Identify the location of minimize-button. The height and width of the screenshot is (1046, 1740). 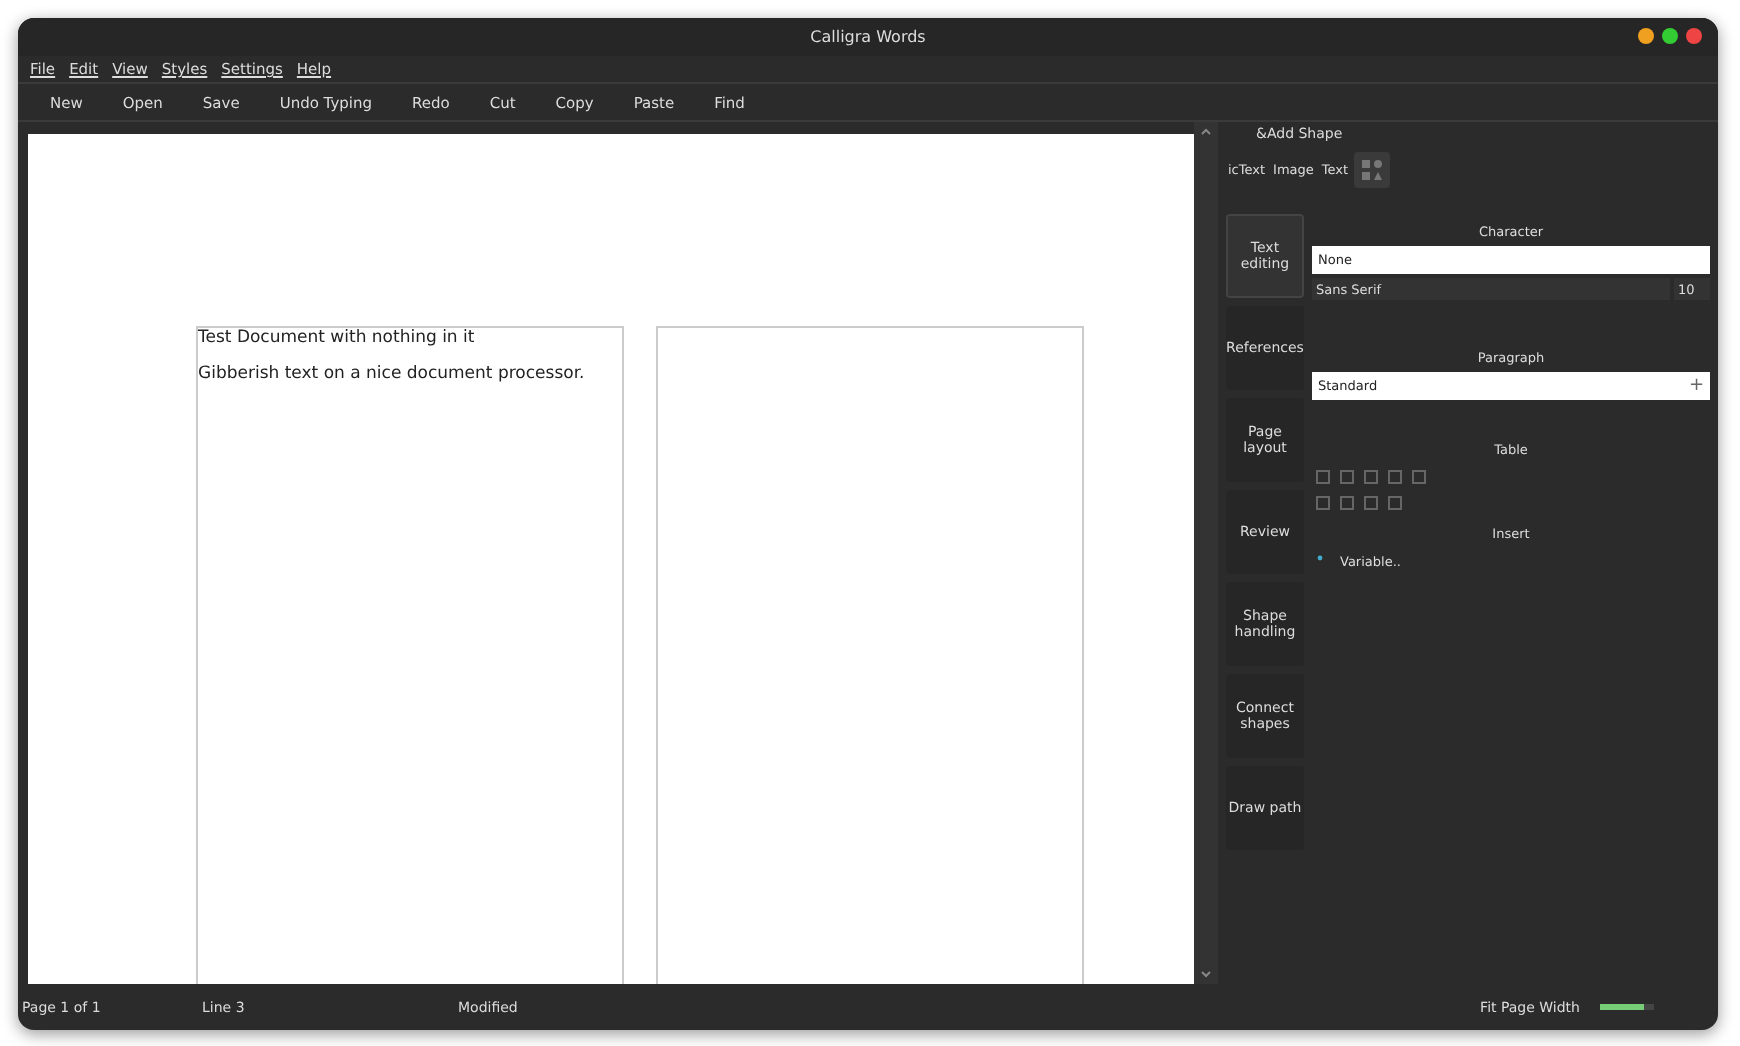
(1646, 36).